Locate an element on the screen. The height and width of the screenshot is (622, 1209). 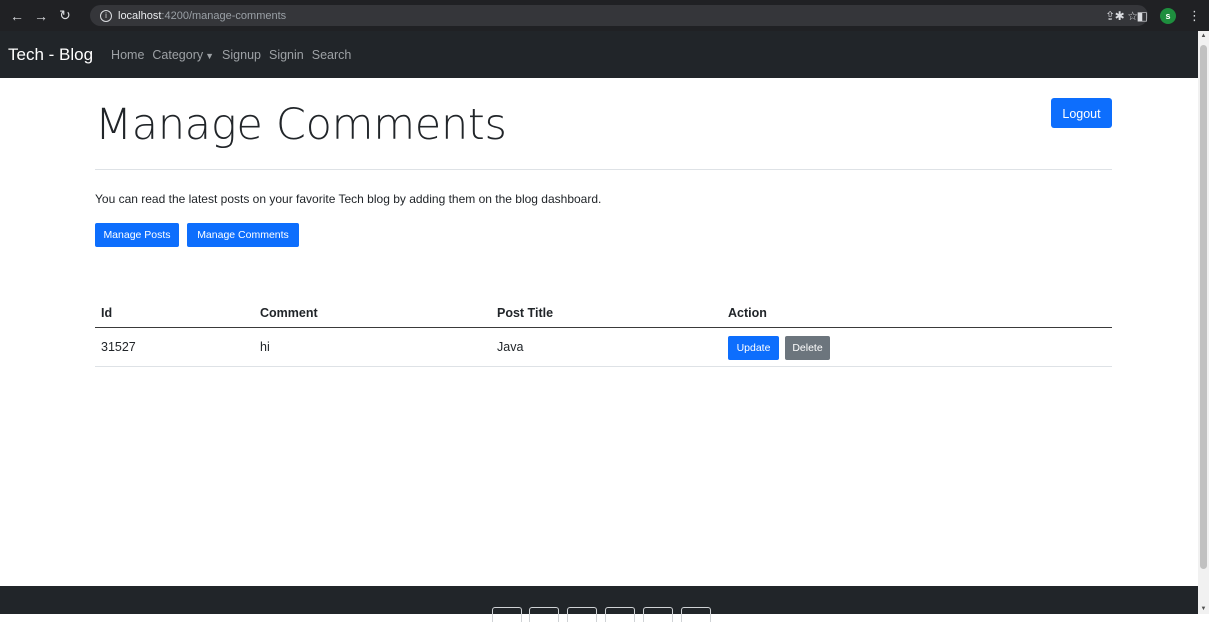
scroll-down-icon: ▼ is located at coordinates (1203, 609).